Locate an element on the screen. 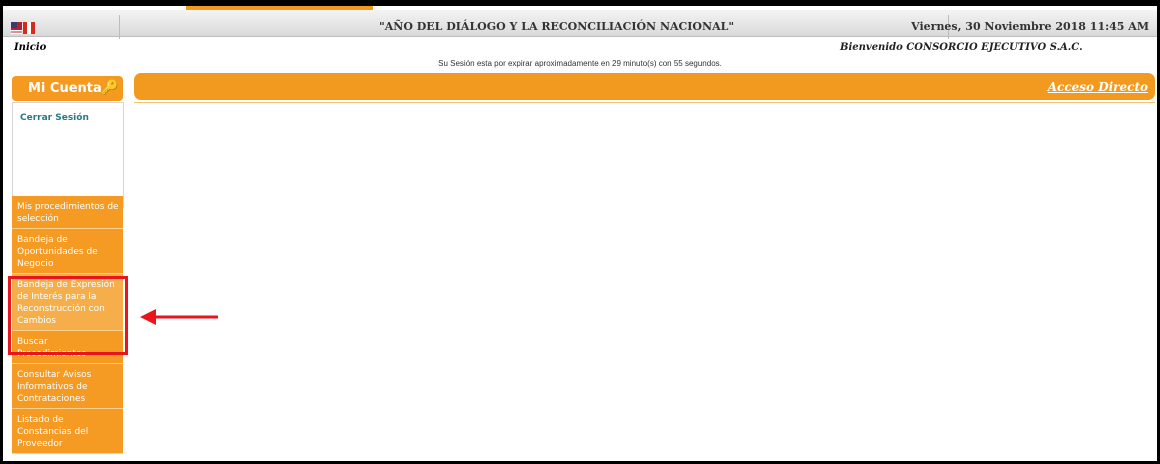 This screenshot has height=464, width=1160. shortcut-link: Acceso Directo is located at coordinates (1098, 87).